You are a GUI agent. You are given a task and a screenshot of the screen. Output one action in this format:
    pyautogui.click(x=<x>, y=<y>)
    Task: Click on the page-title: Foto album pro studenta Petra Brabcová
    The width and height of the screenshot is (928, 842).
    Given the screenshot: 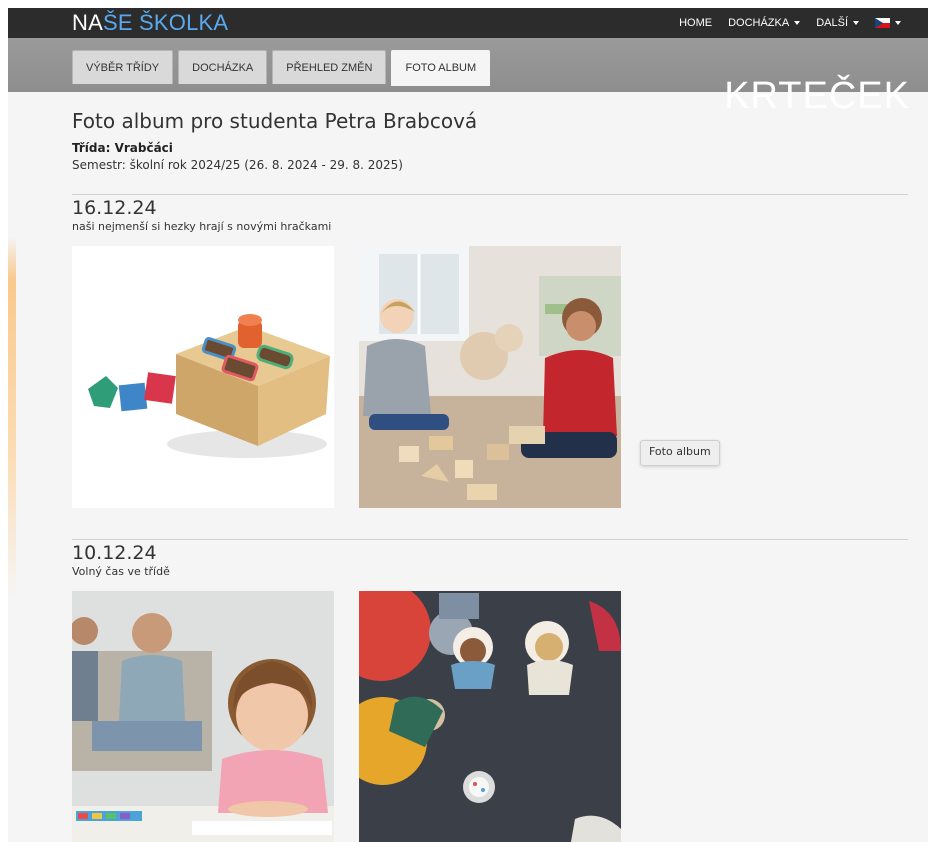 What is the action you would take?
    pyautogui.click(x=275, y=121)
    